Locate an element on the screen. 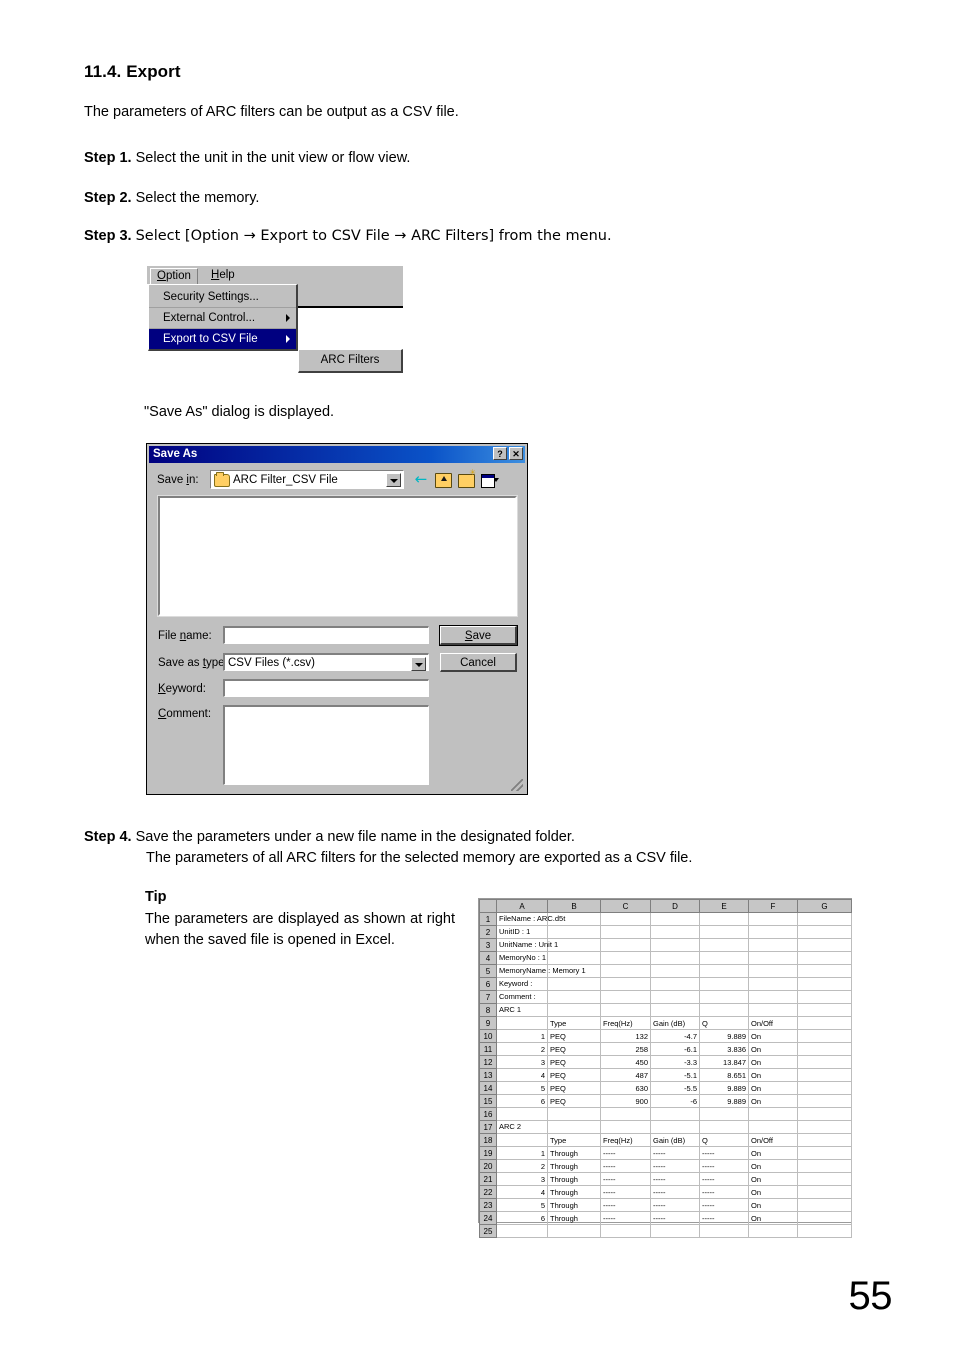  excel-cell: -4.7 is located at coordinates (675, 1036).